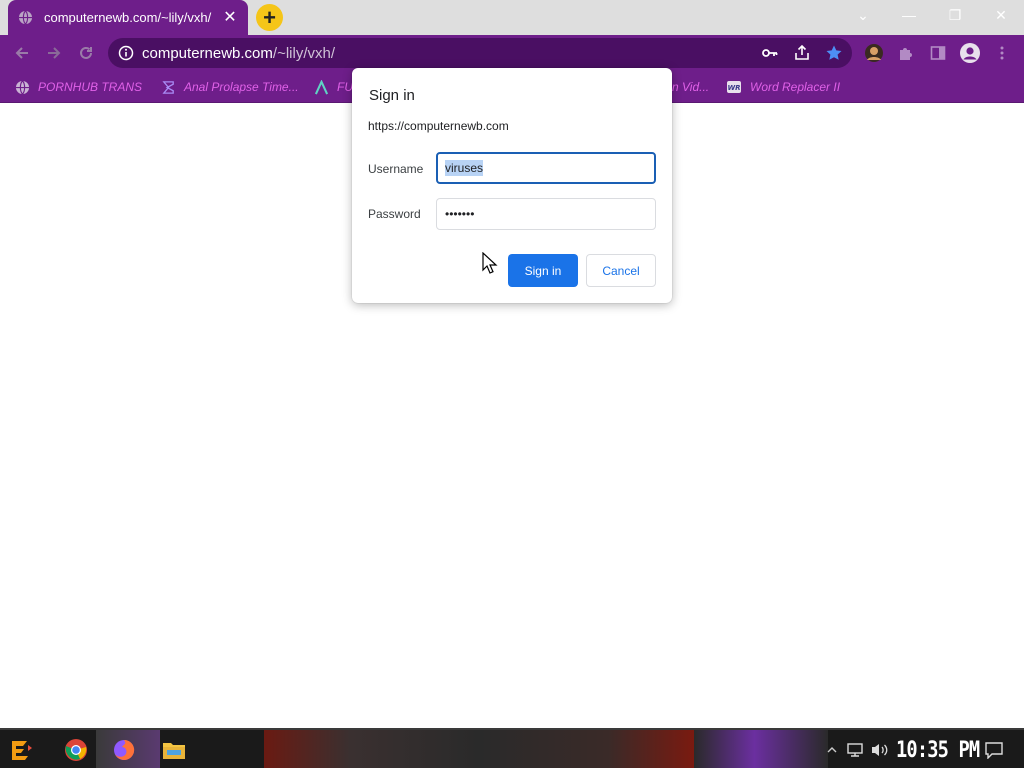  Describe the element at coordinates (761, 749) in the screenshot. I see `taskbar-decoration` at that location.